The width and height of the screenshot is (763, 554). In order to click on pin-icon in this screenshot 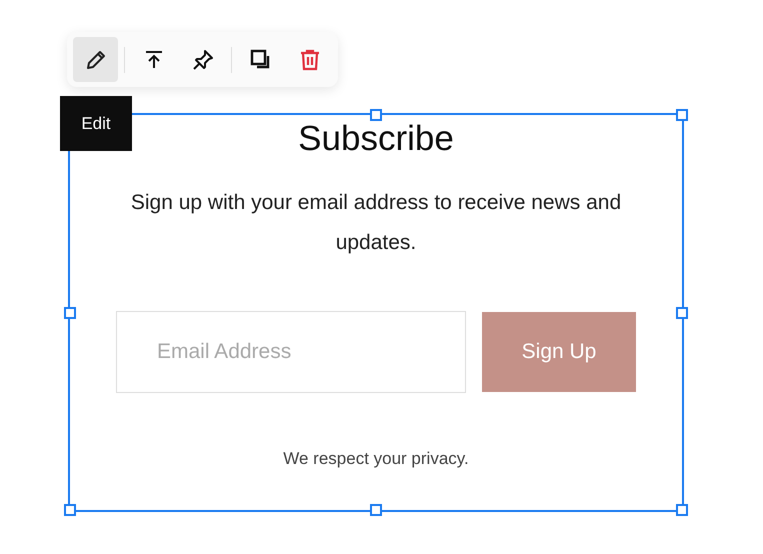, I will do `click(202, 60)`.